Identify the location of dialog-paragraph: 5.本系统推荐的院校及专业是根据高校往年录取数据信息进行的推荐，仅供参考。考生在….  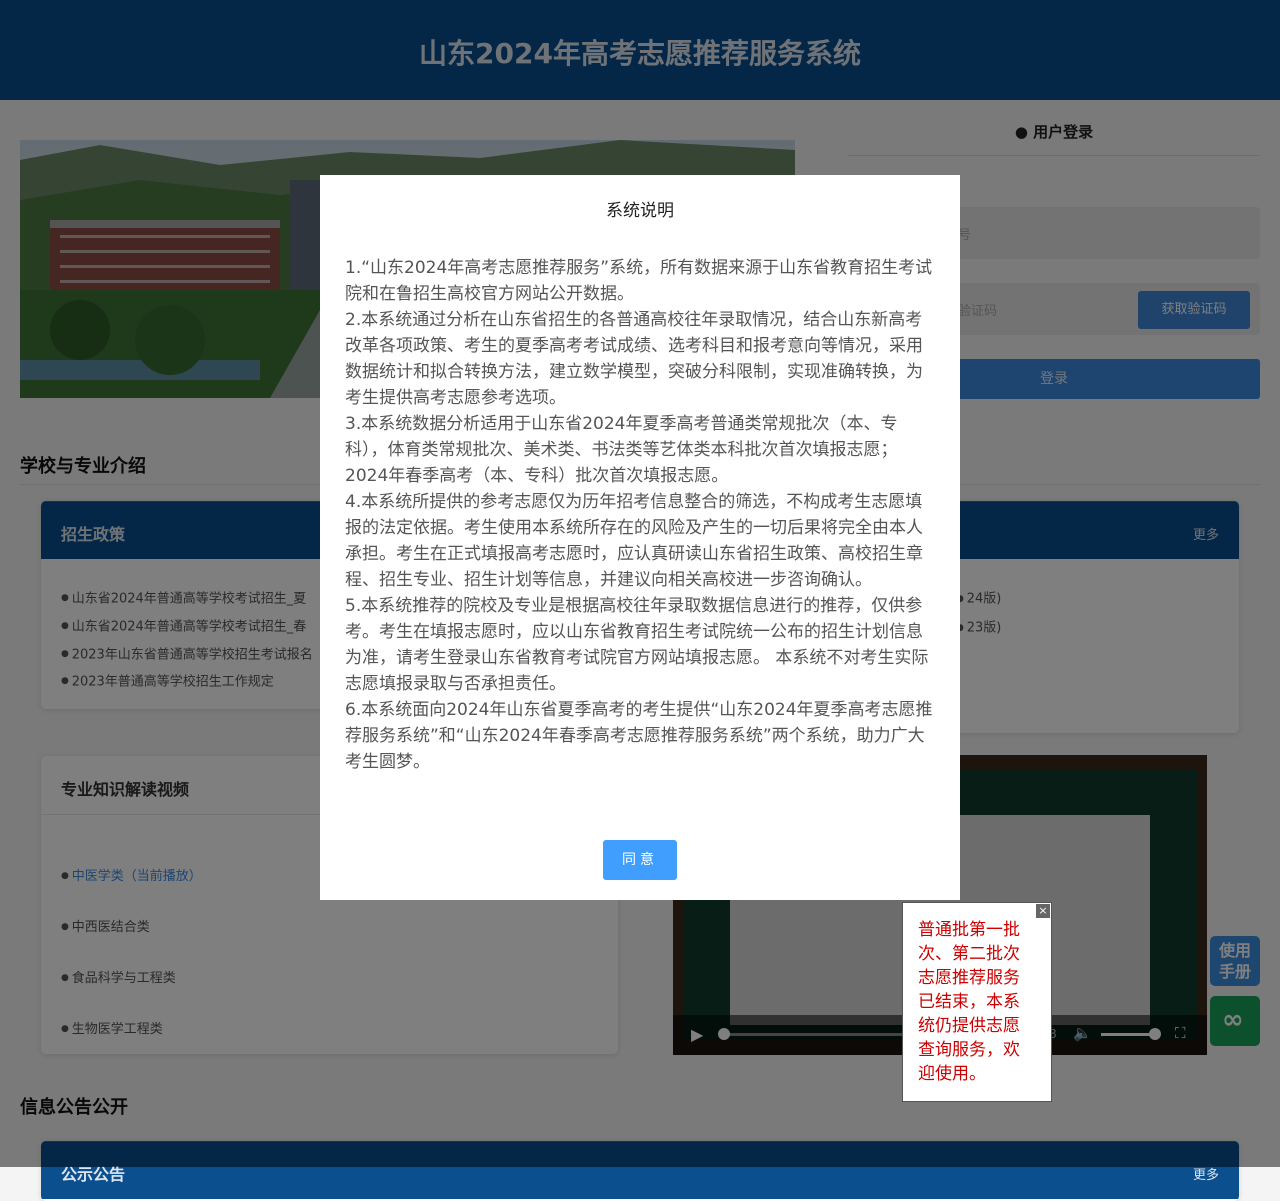
(637, 645).